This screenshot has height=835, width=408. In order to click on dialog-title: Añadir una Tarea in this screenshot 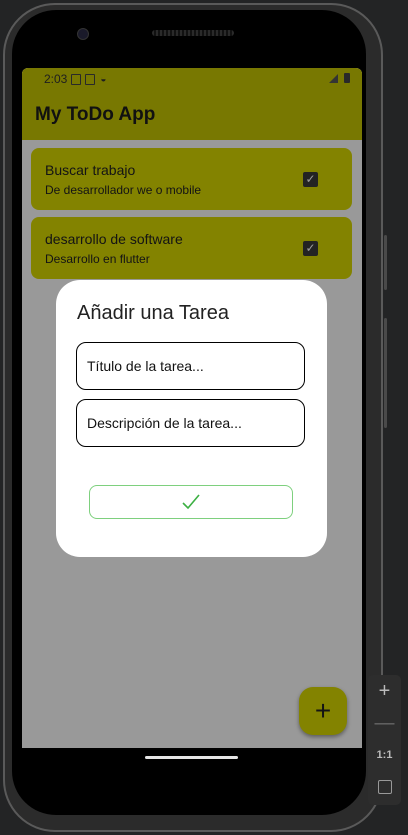, I will do `click(153, 313)`.